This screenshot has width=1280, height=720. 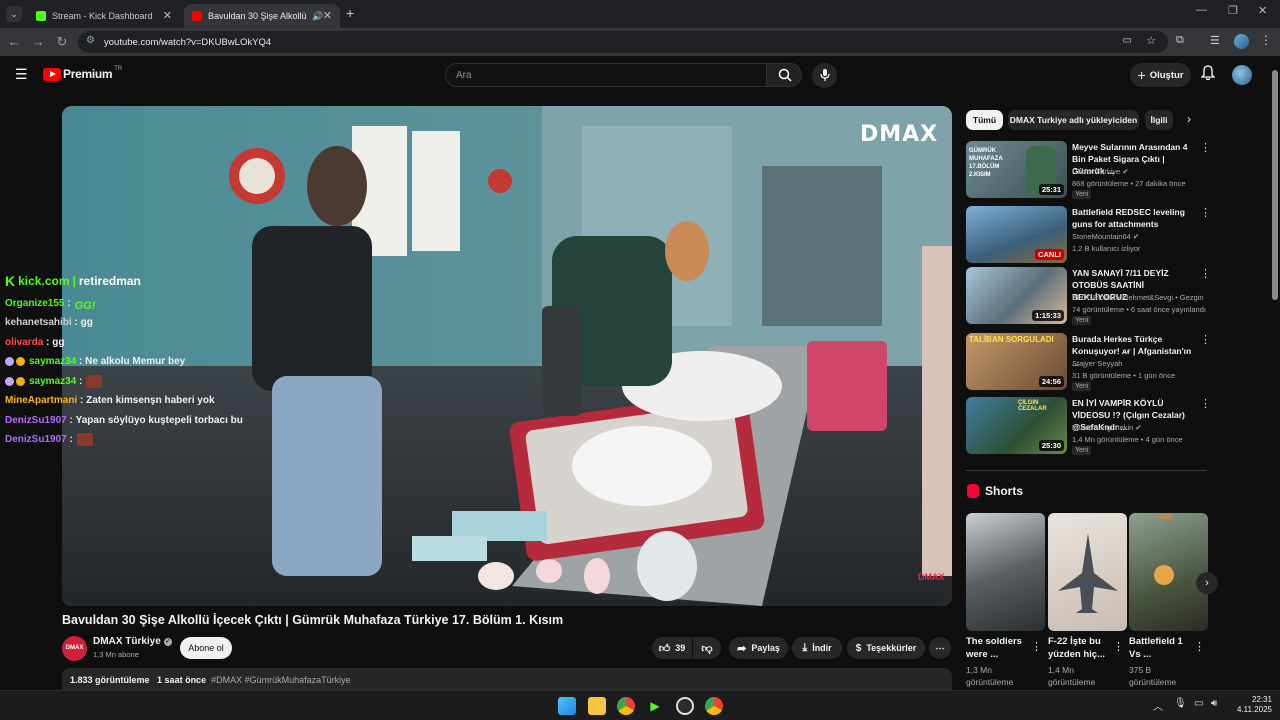 What do you see at coordinates (1158, 705) in the screenshot?
I see `tray-chevron-icon: ︿` at bounding box center [1158, 705].